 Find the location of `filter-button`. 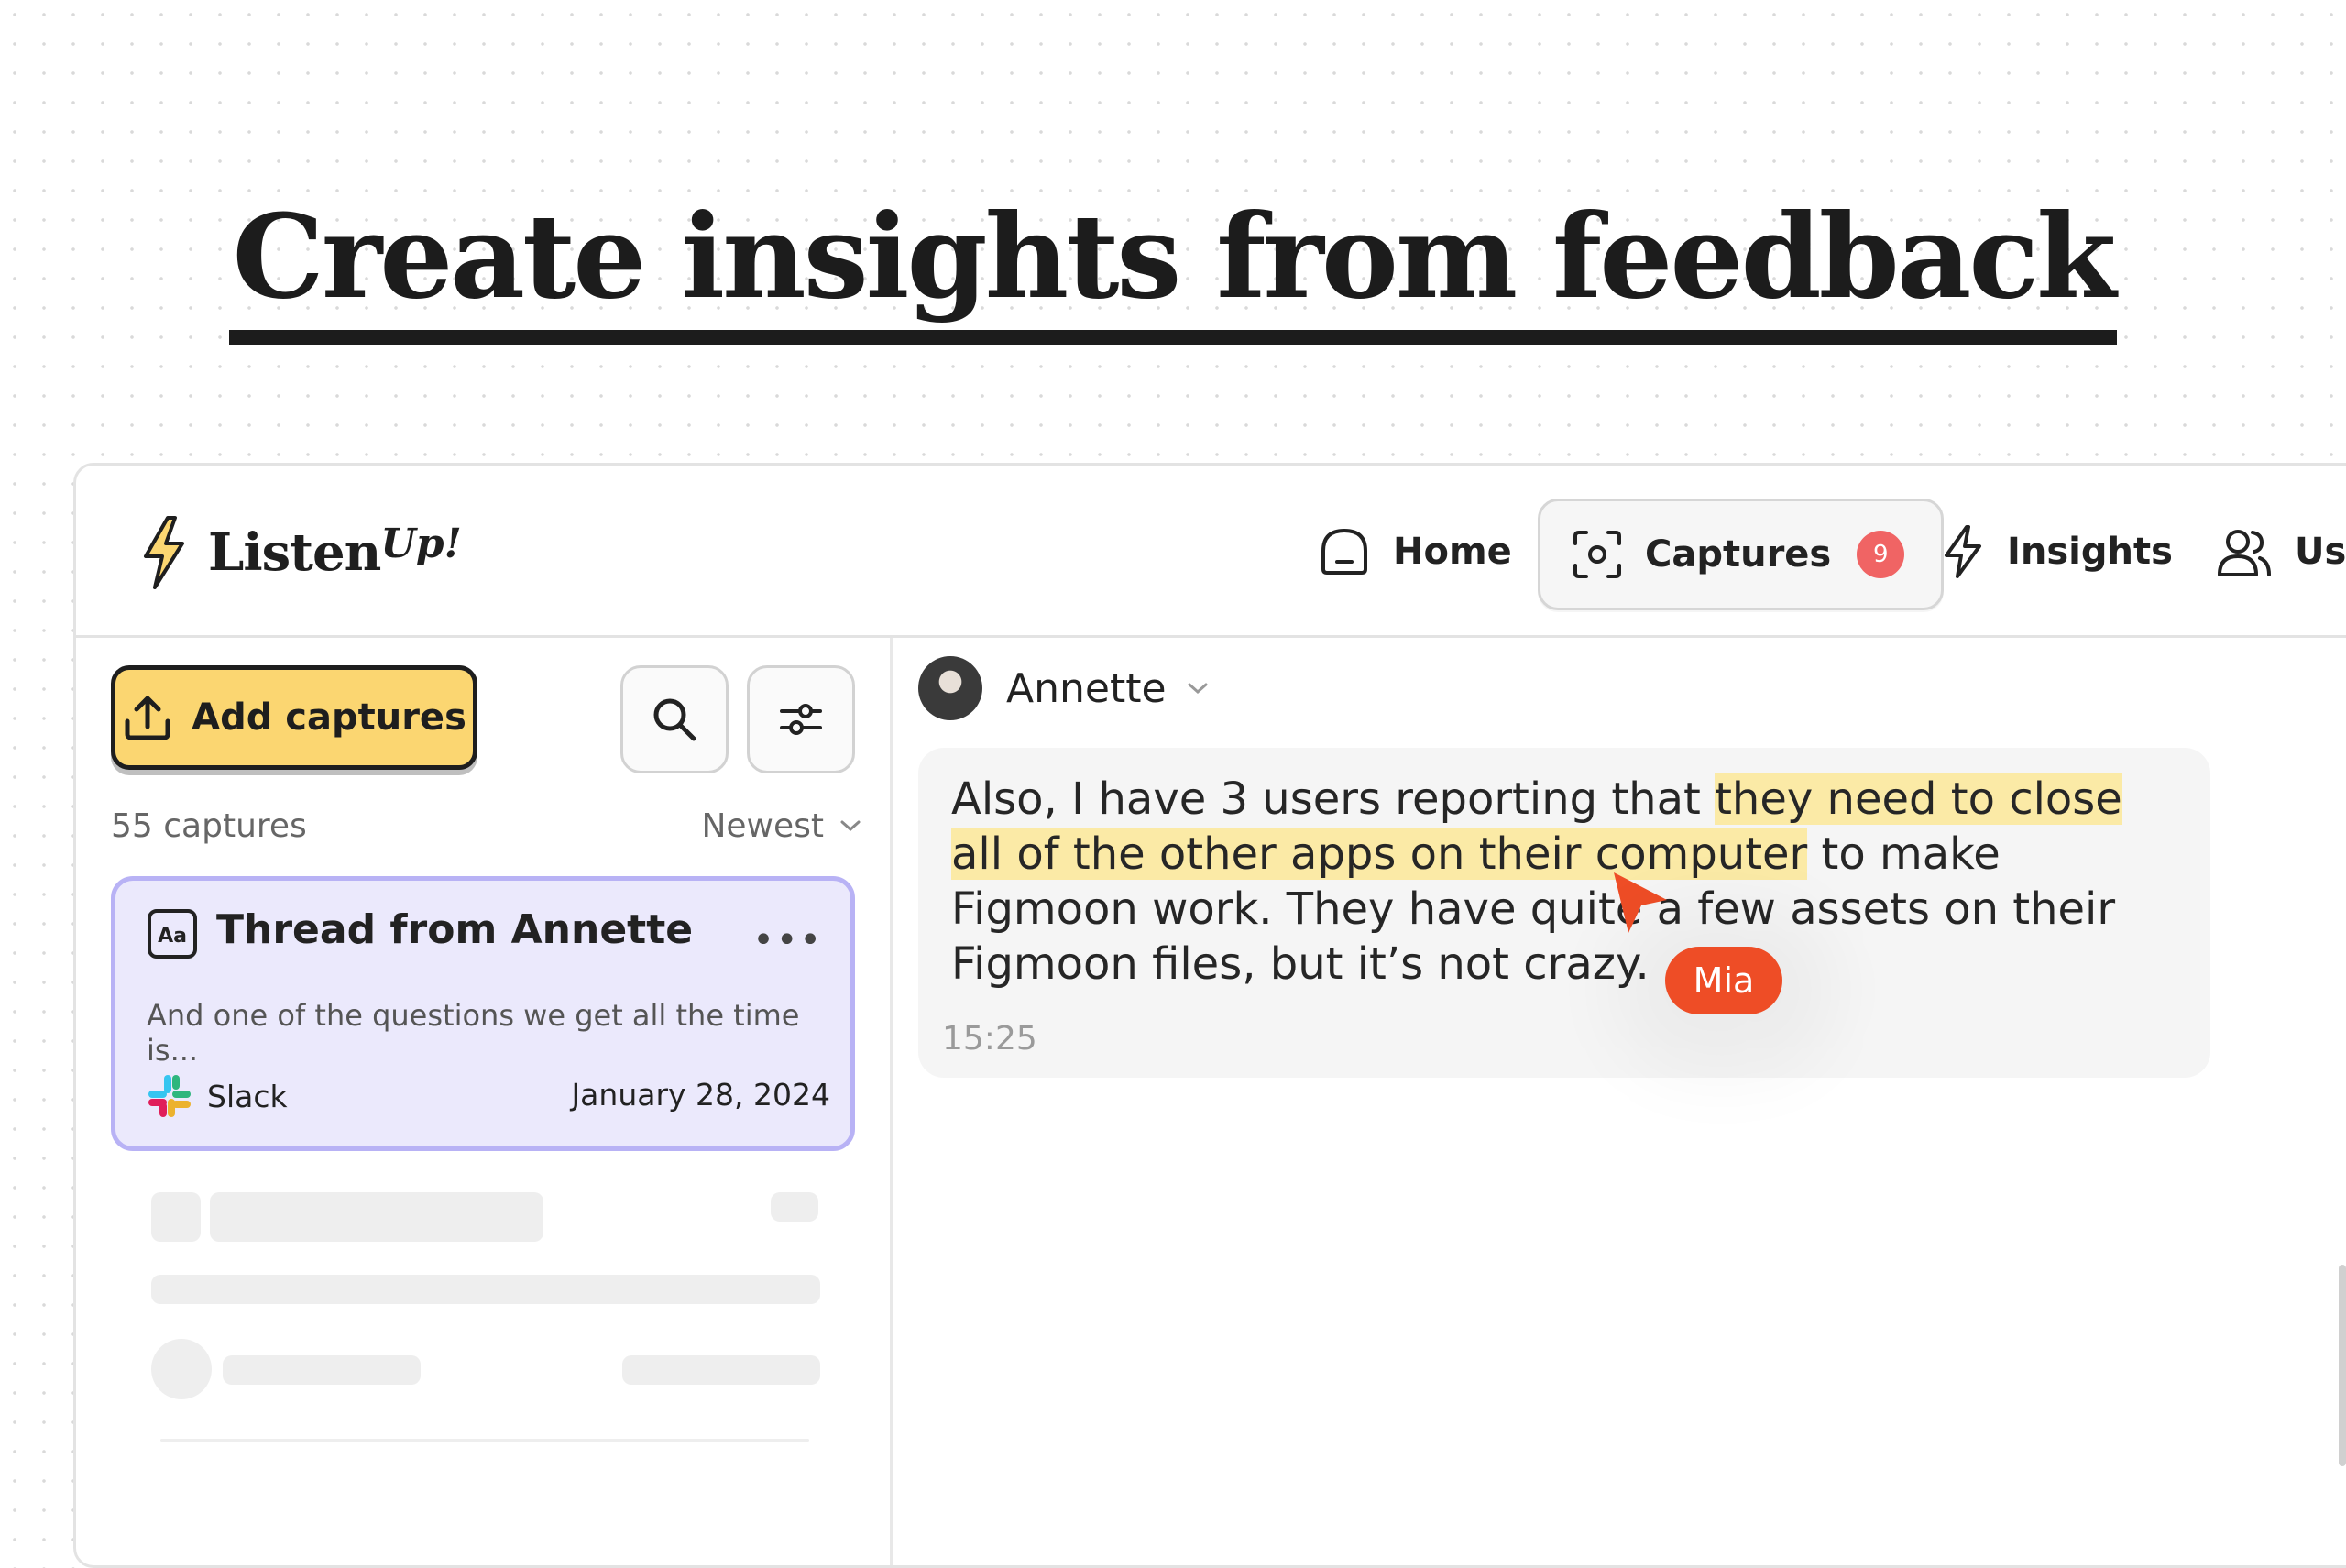

filter-button is located at coordinates (801, 719).